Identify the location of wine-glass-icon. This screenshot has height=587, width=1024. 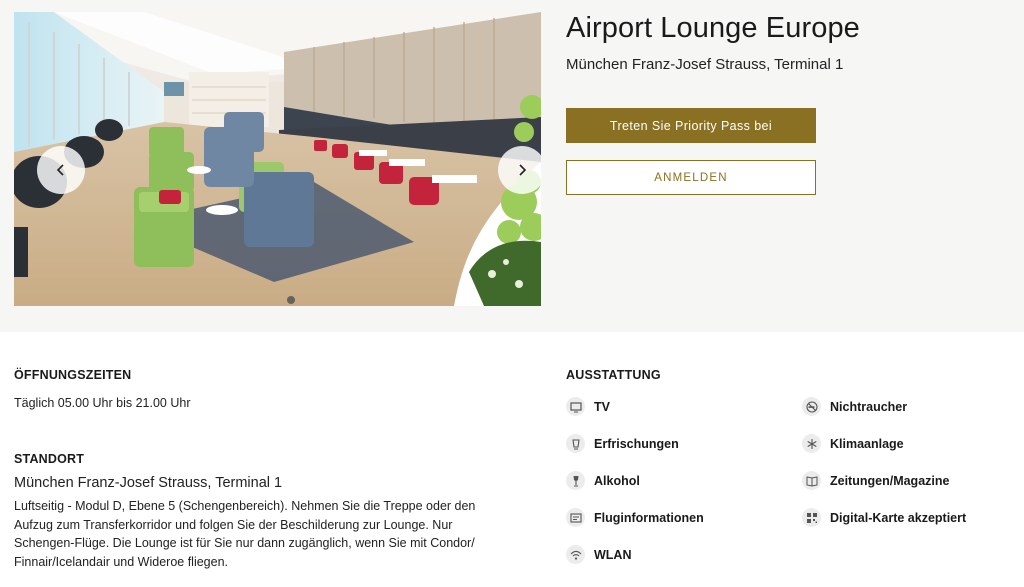
(575, 480).